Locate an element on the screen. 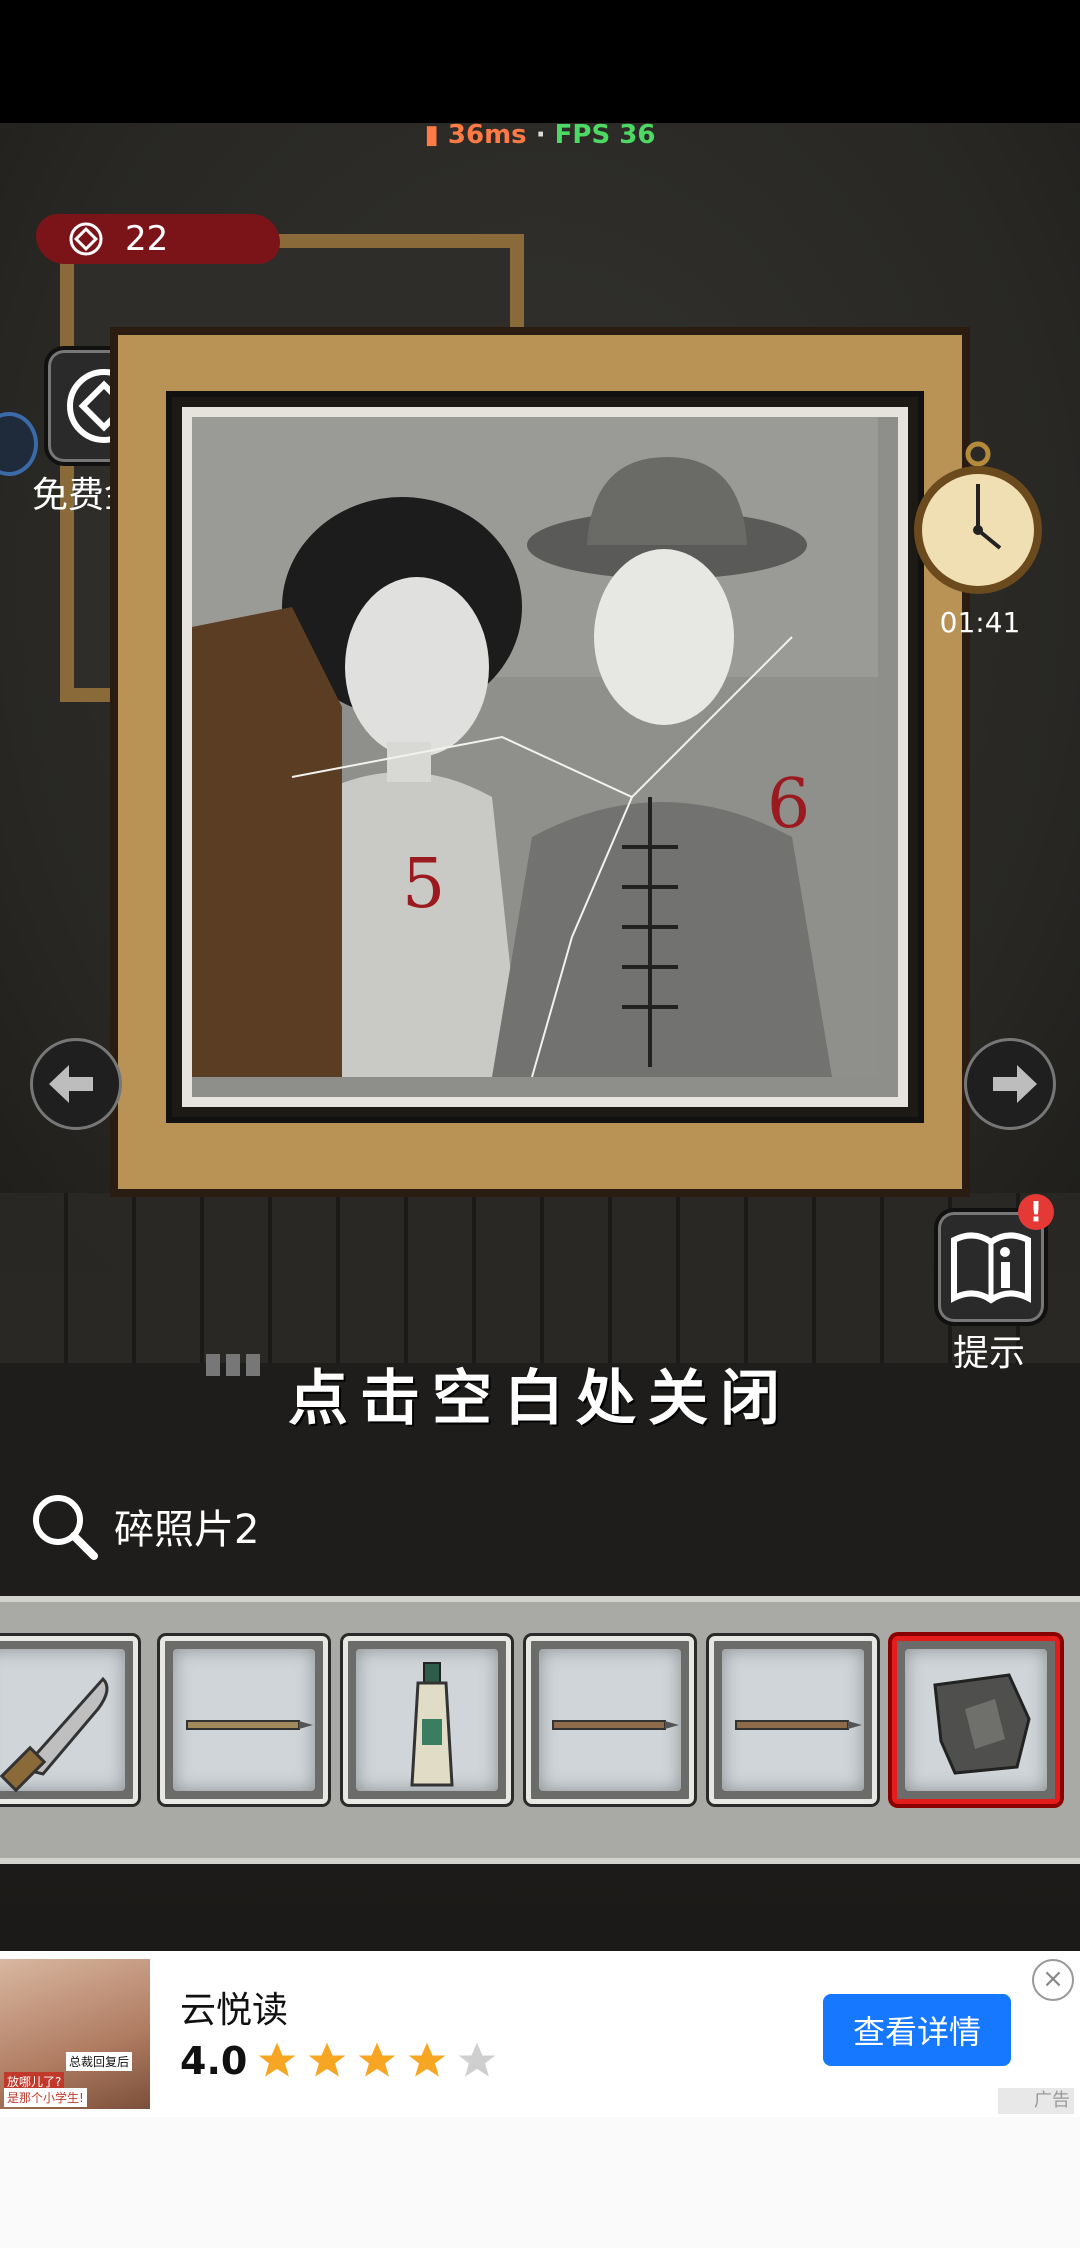 The height and width of the screenshot is (2248, 1080). pocket-watch-icon is located at coordinates (978, 517).